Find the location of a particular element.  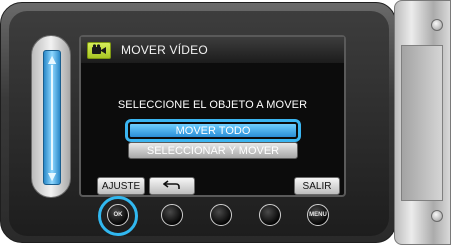

hinge-panel is located at coordinates (422, 123).